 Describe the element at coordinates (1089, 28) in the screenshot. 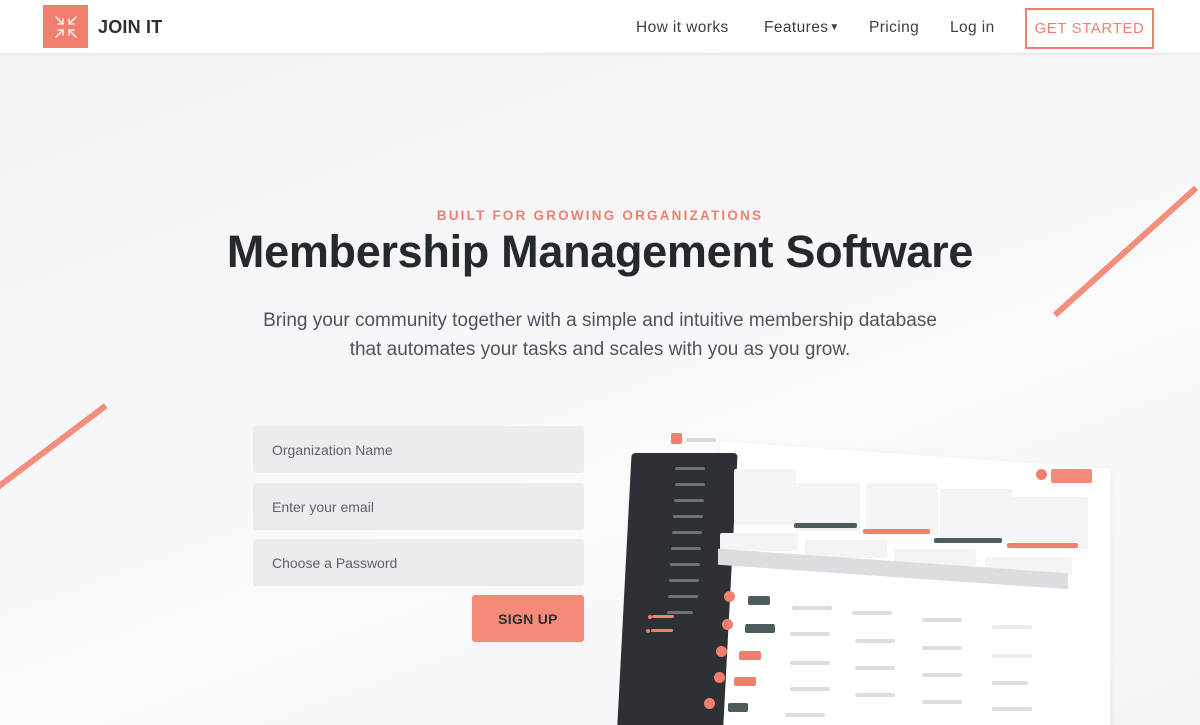

I see `get-started-button: GET STARTED` at that location.